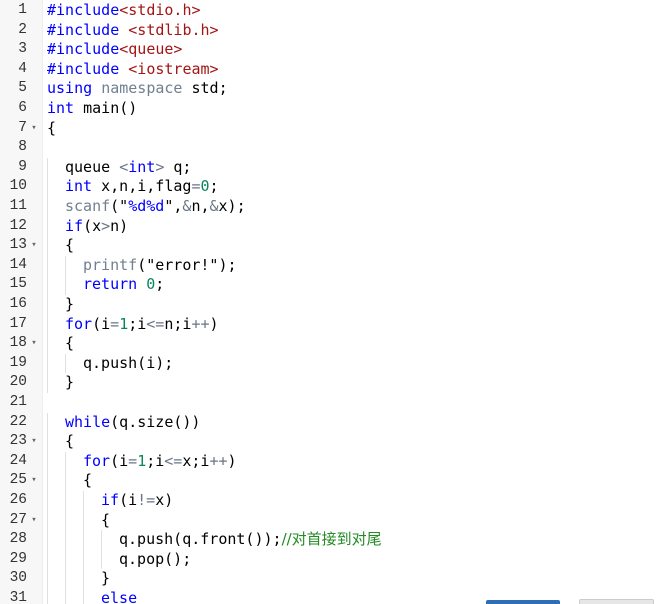 The image size is (657, 604). What do you see at coordinates (119, 460) in the screenshot?
I see `code-token: (i` at bounding box center [119, 460].